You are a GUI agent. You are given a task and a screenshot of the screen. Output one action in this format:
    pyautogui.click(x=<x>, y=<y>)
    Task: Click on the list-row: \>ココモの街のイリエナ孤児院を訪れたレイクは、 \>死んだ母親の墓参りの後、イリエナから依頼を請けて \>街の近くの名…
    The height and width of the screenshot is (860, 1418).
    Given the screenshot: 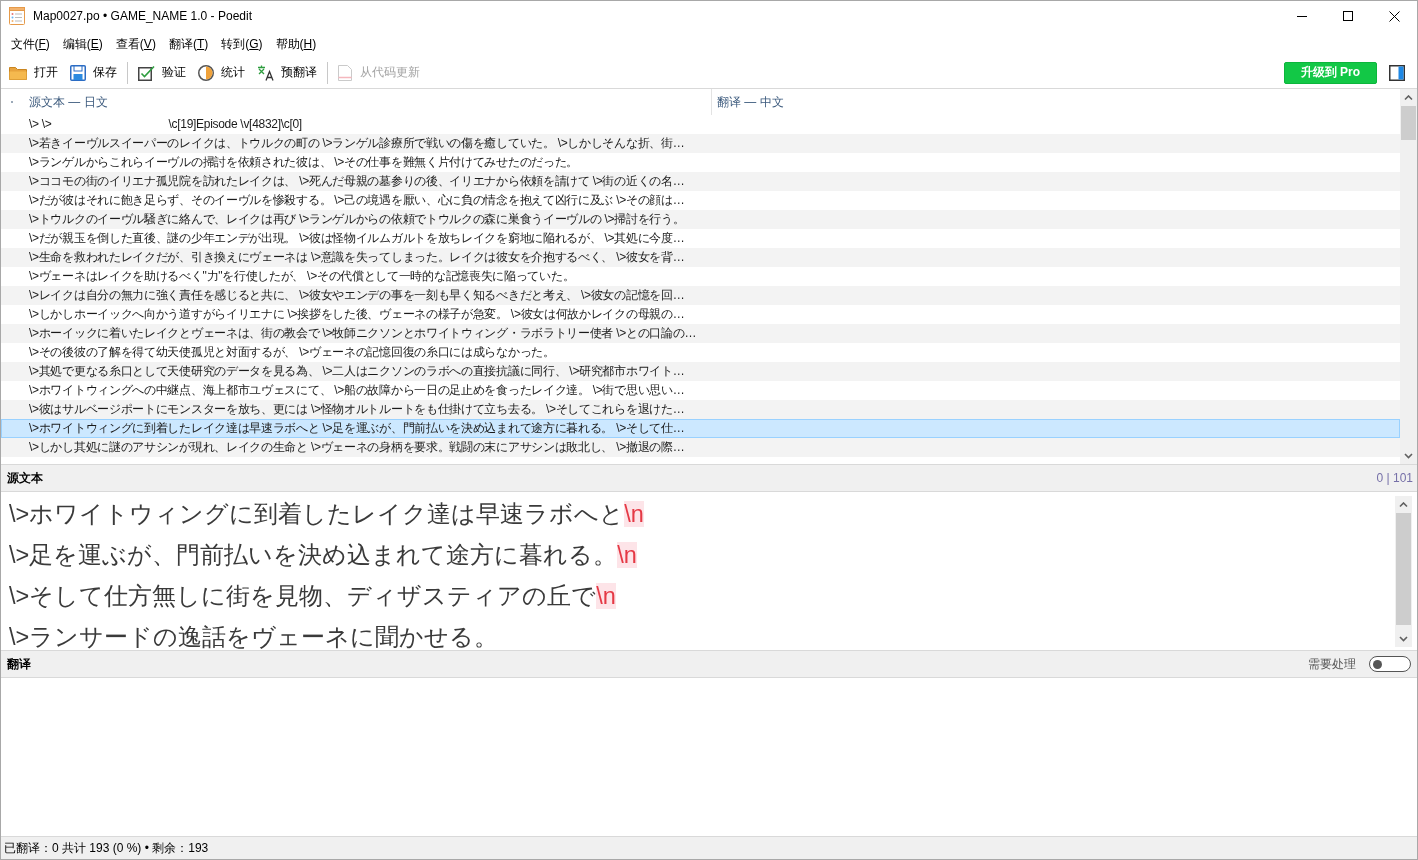 What is the action you would take?
    pyautogui.click(x=700, y=181)
    